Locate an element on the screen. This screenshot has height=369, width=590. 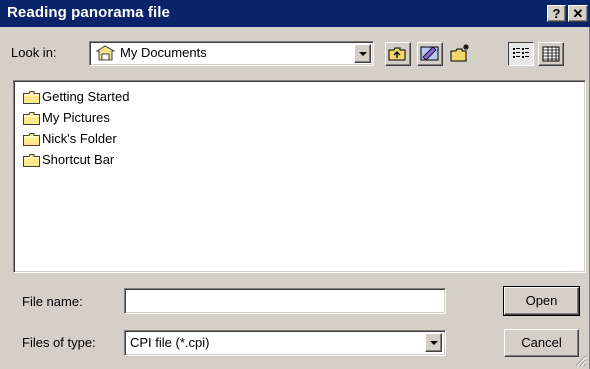
list-view-button is located at coordinates (521, 54).